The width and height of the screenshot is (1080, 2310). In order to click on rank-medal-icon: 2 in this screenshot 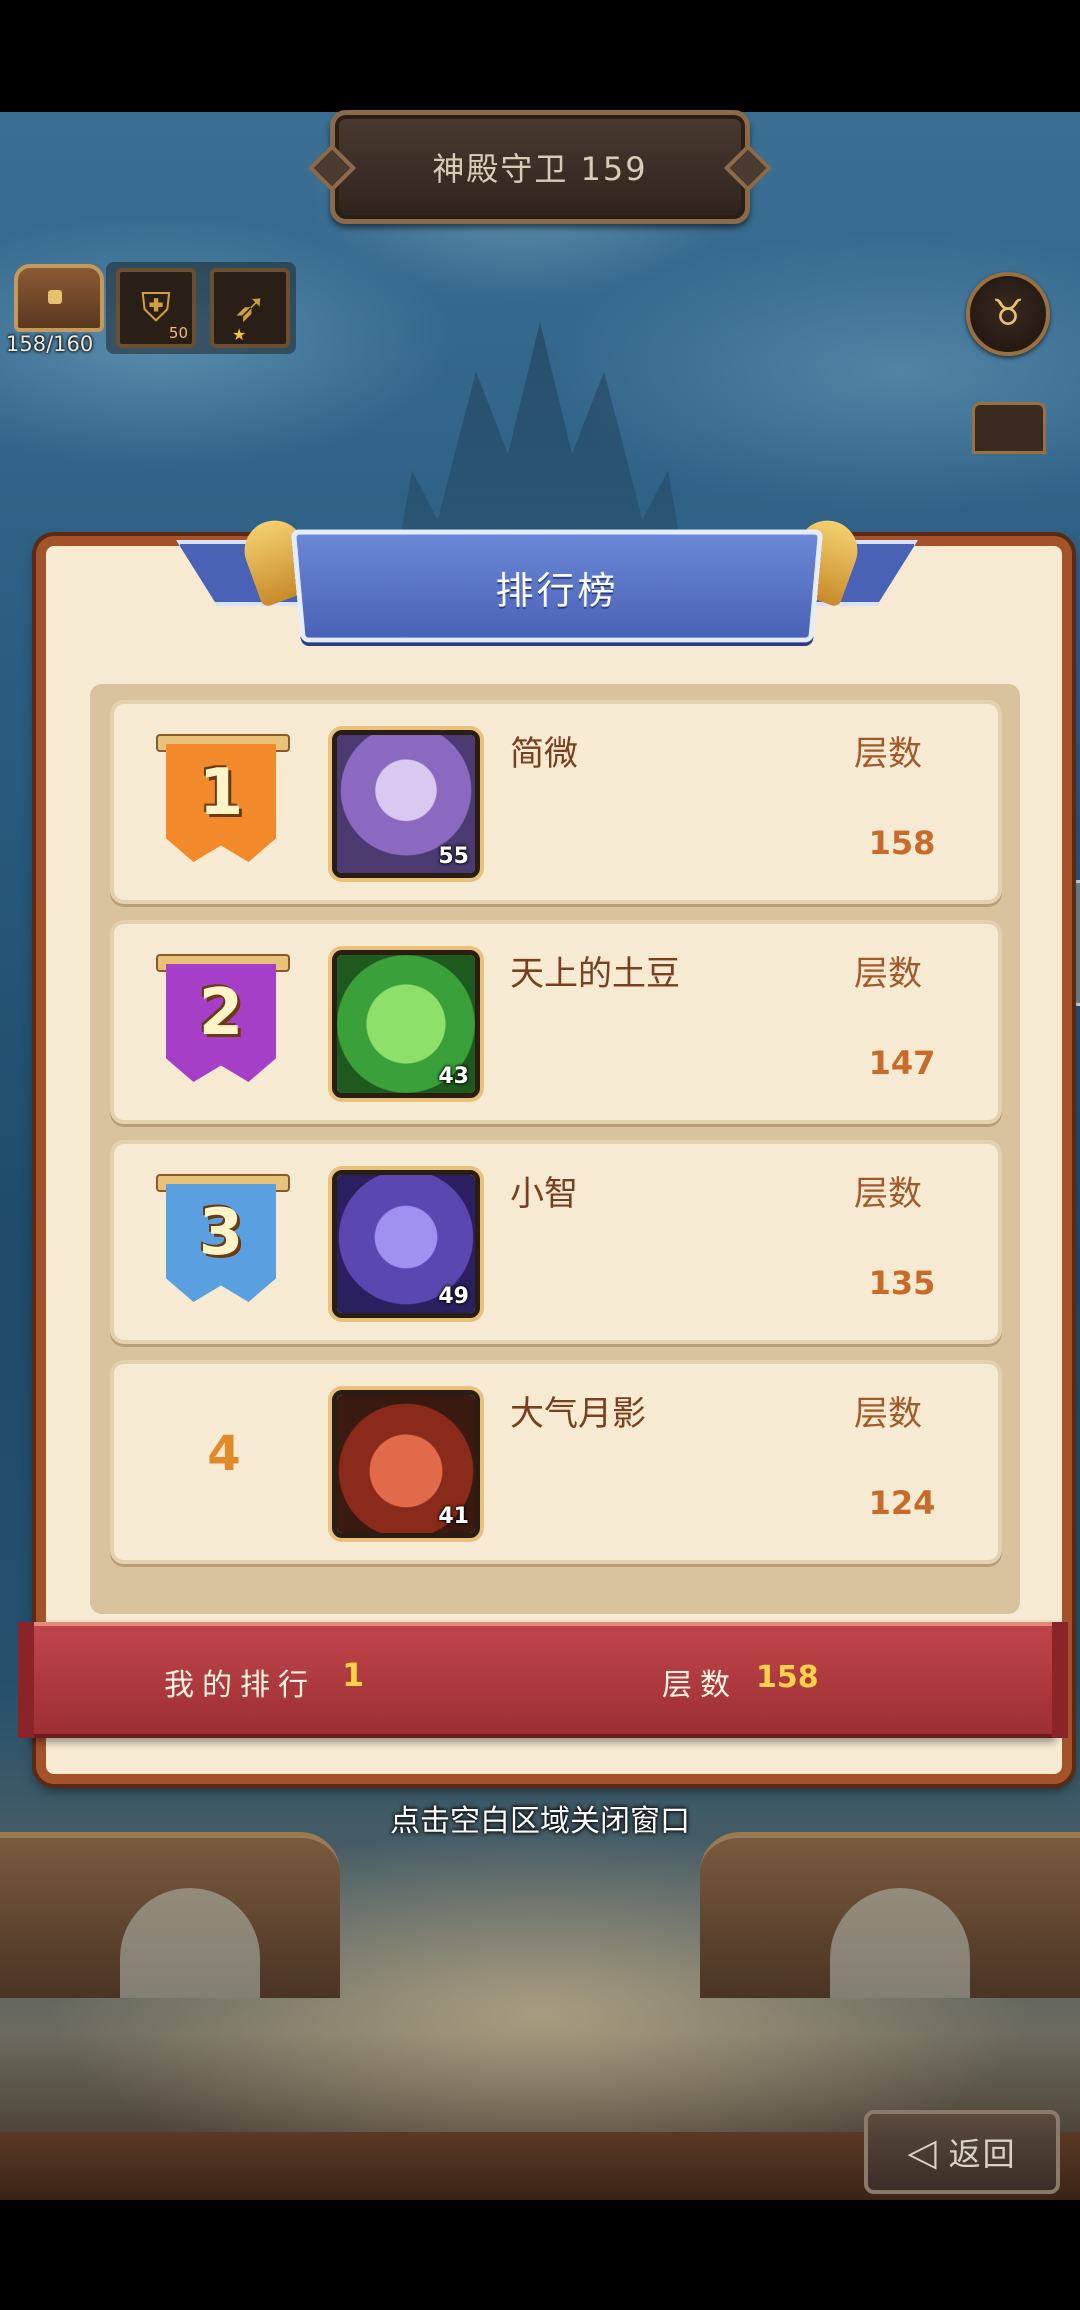, I will do `click(223, 1019)`.